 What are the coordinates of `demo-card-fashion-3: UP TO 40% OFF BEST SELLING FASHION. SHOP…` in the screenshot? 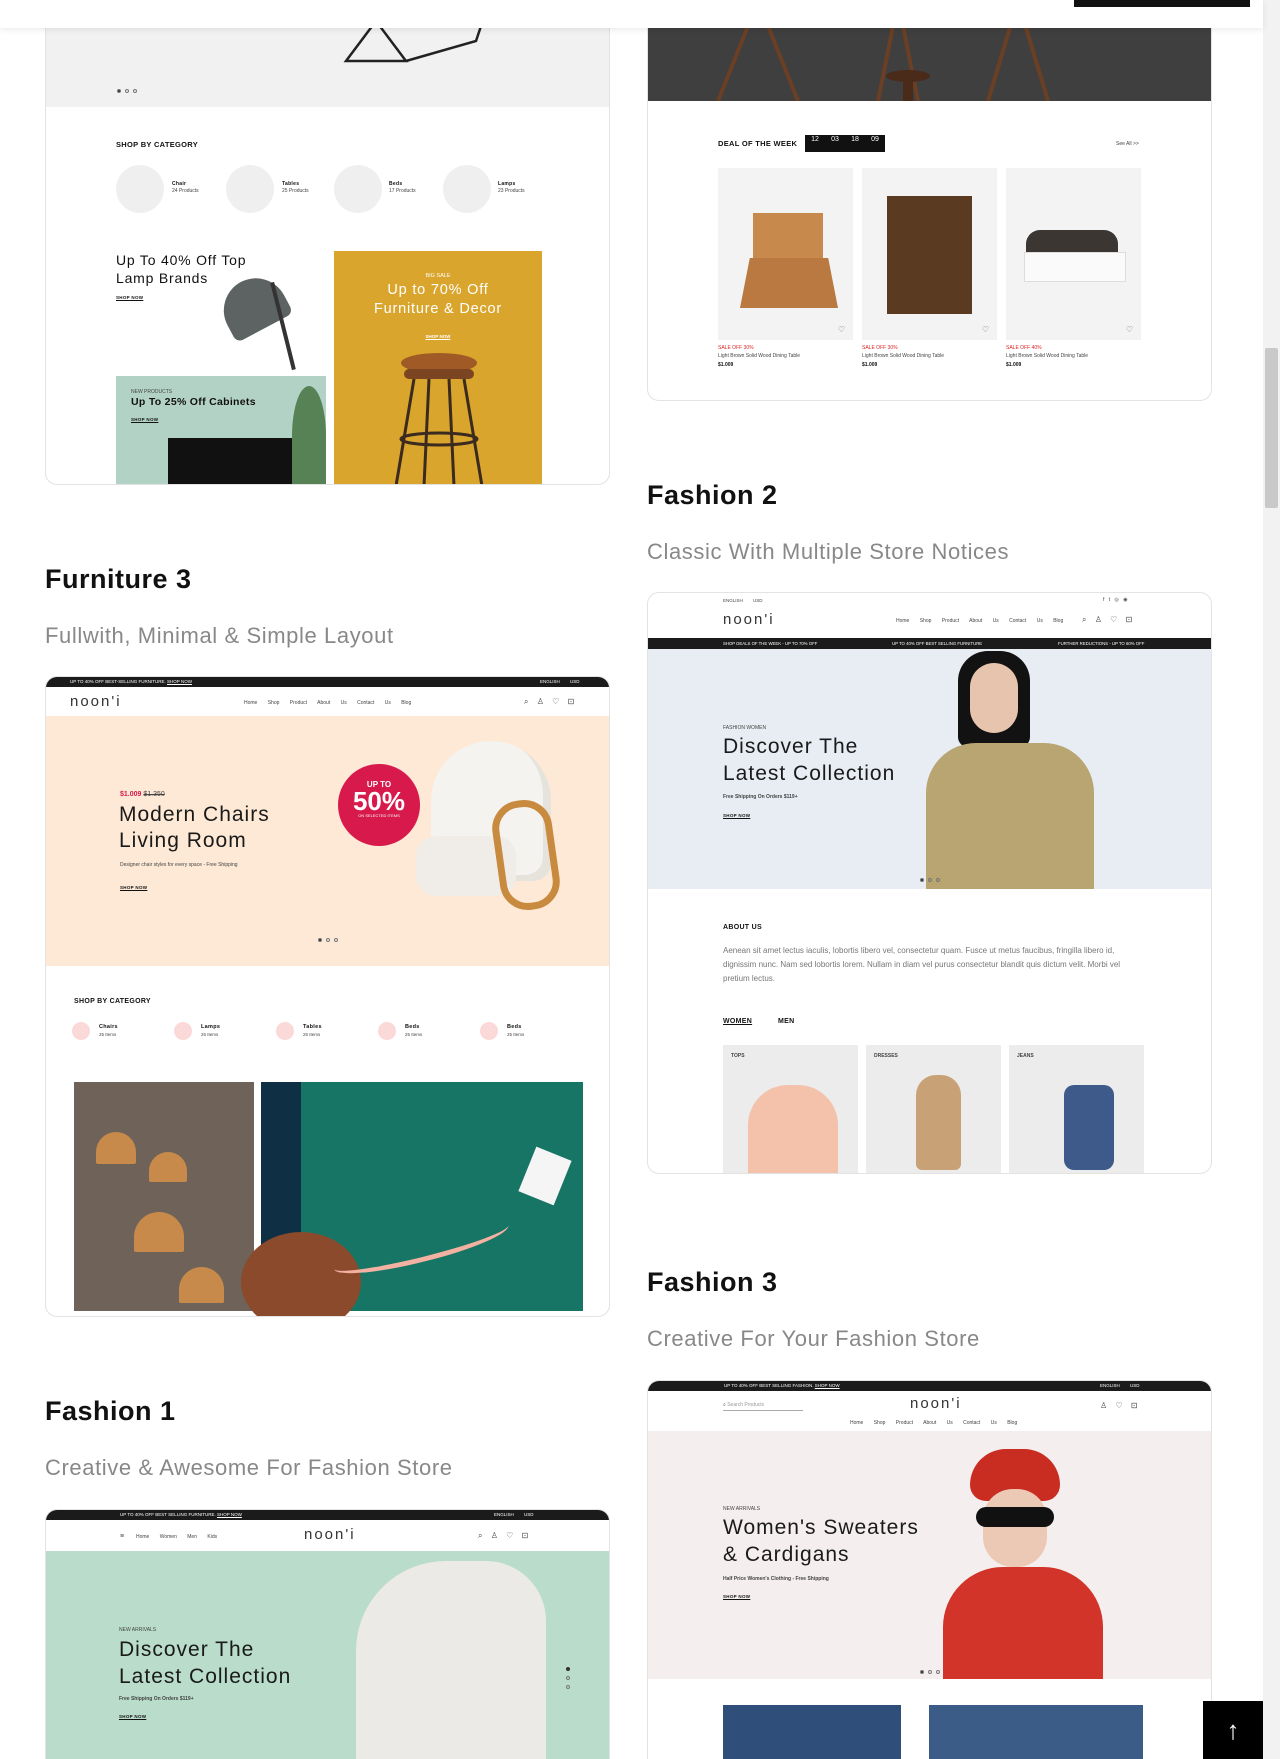 It's located at (929, 1569).